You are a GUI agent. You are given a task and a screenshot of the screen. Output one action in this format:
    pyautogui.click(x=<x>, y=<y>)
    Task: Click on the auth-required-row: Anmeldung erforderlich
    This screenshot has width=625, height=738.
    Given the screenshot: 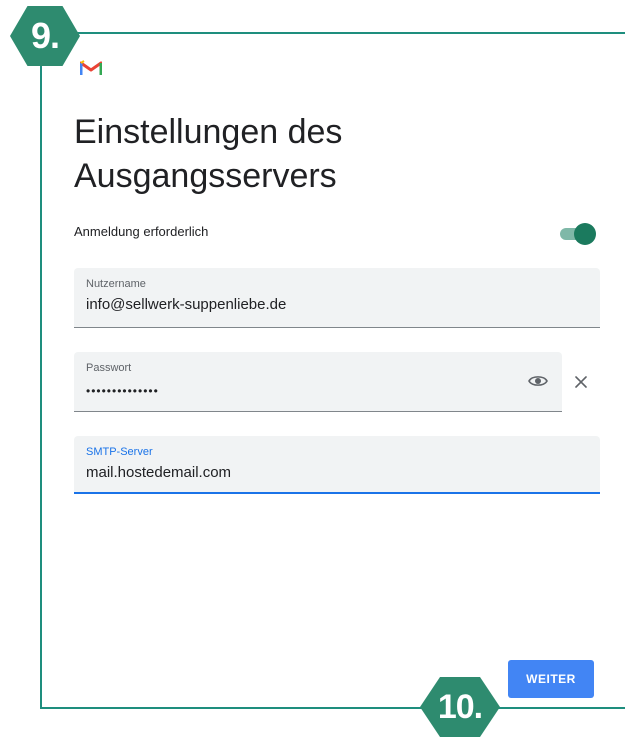 What is the action you would take?
    pyautogui.click(x=335, y=234)
    